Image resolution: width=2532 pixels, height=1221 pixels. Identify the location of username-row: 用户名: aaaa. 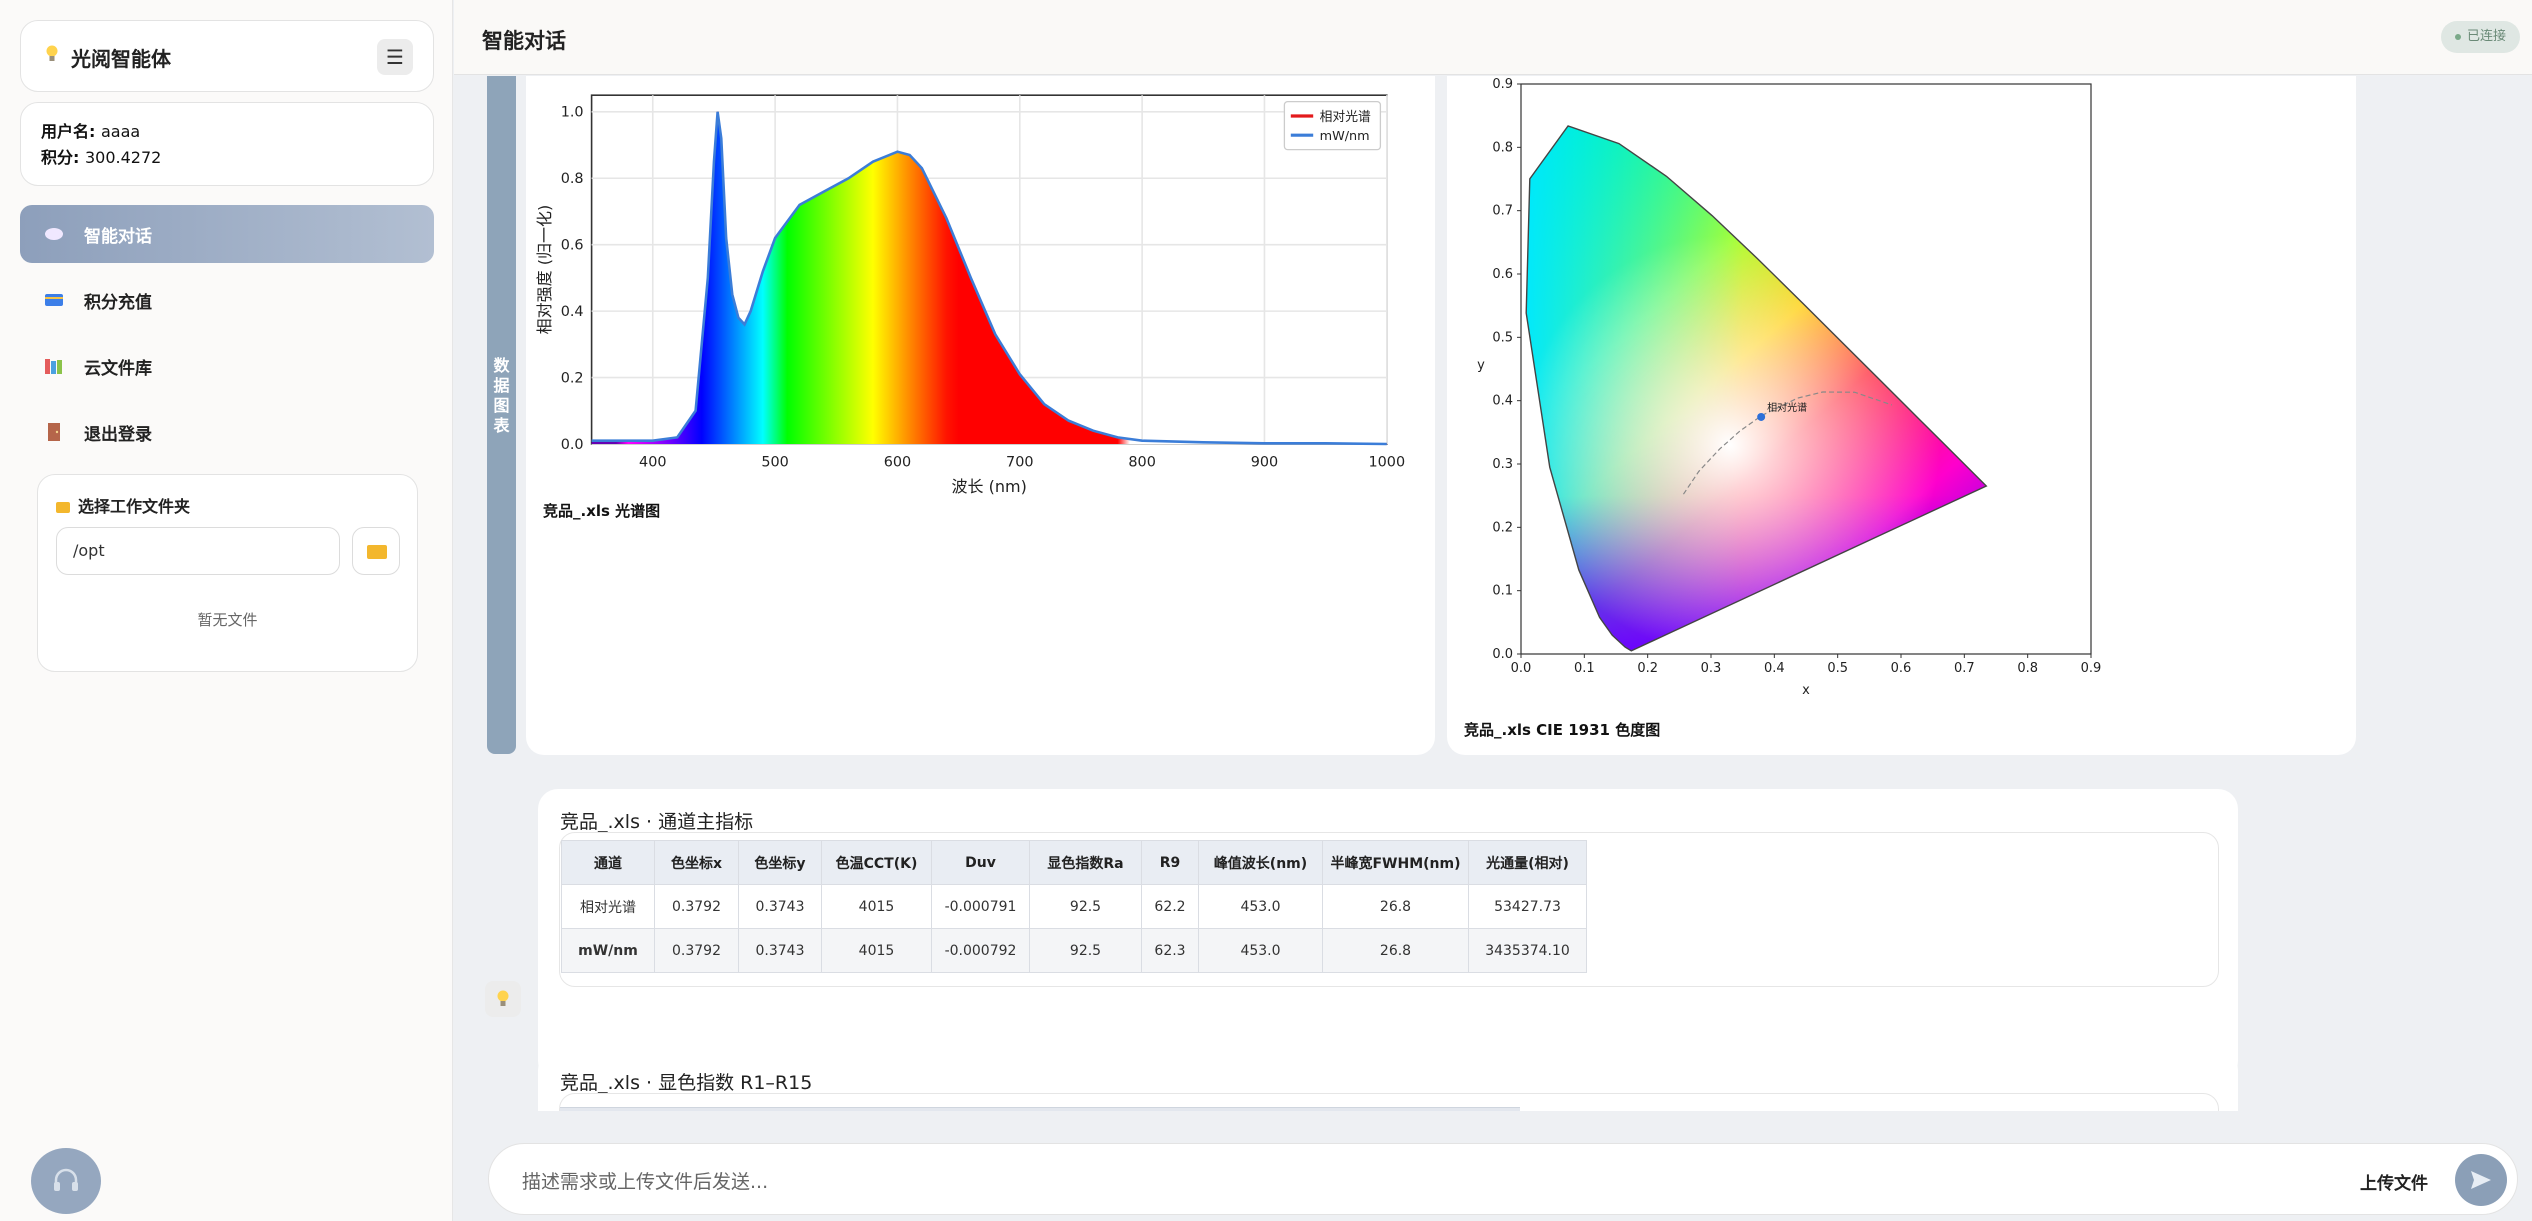
(91, 131).